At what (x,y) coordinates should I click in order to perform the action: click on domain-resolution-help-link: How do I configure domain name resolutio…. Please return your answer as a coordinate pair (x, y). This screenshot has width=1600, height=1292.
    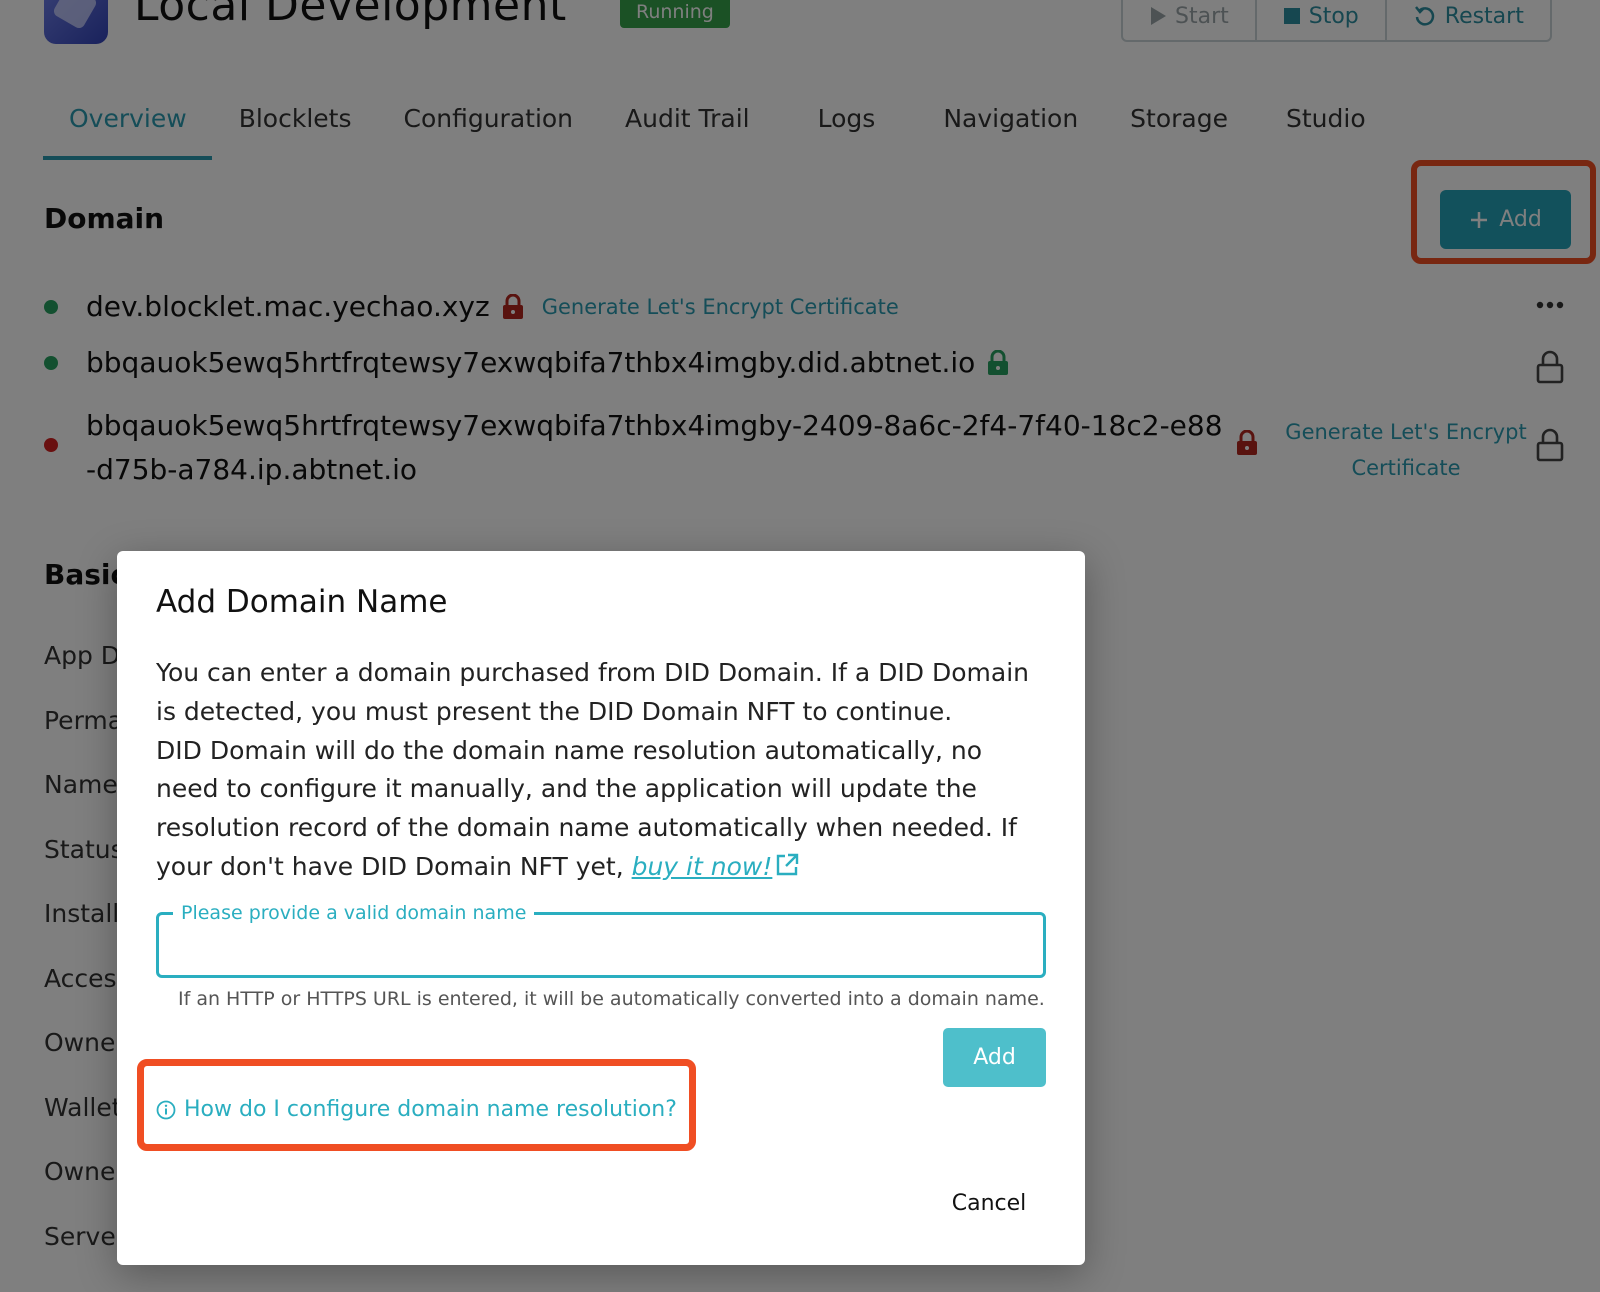
    Looking at the image, I should click on (416, 1109).